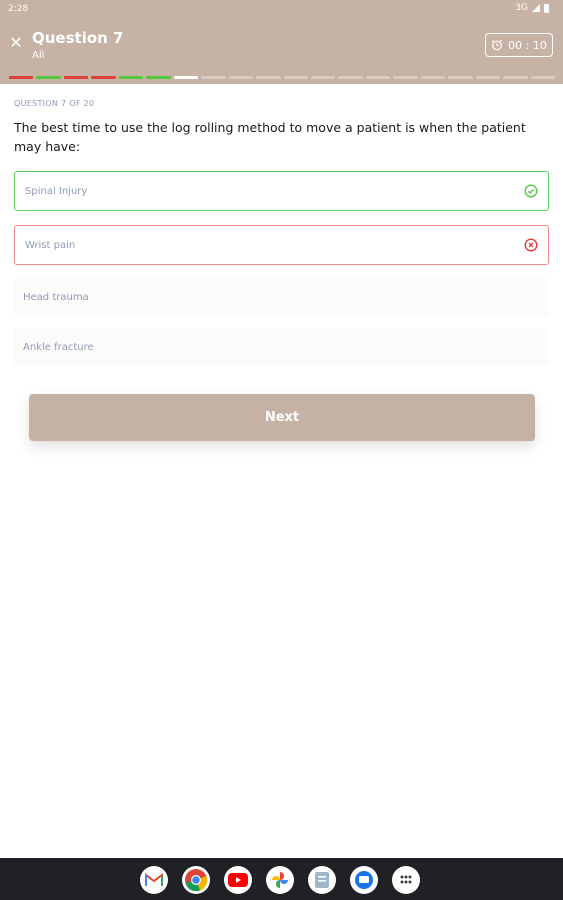 The image size is (563, 900). I want to click on gmail-icon, so click(154, 880).